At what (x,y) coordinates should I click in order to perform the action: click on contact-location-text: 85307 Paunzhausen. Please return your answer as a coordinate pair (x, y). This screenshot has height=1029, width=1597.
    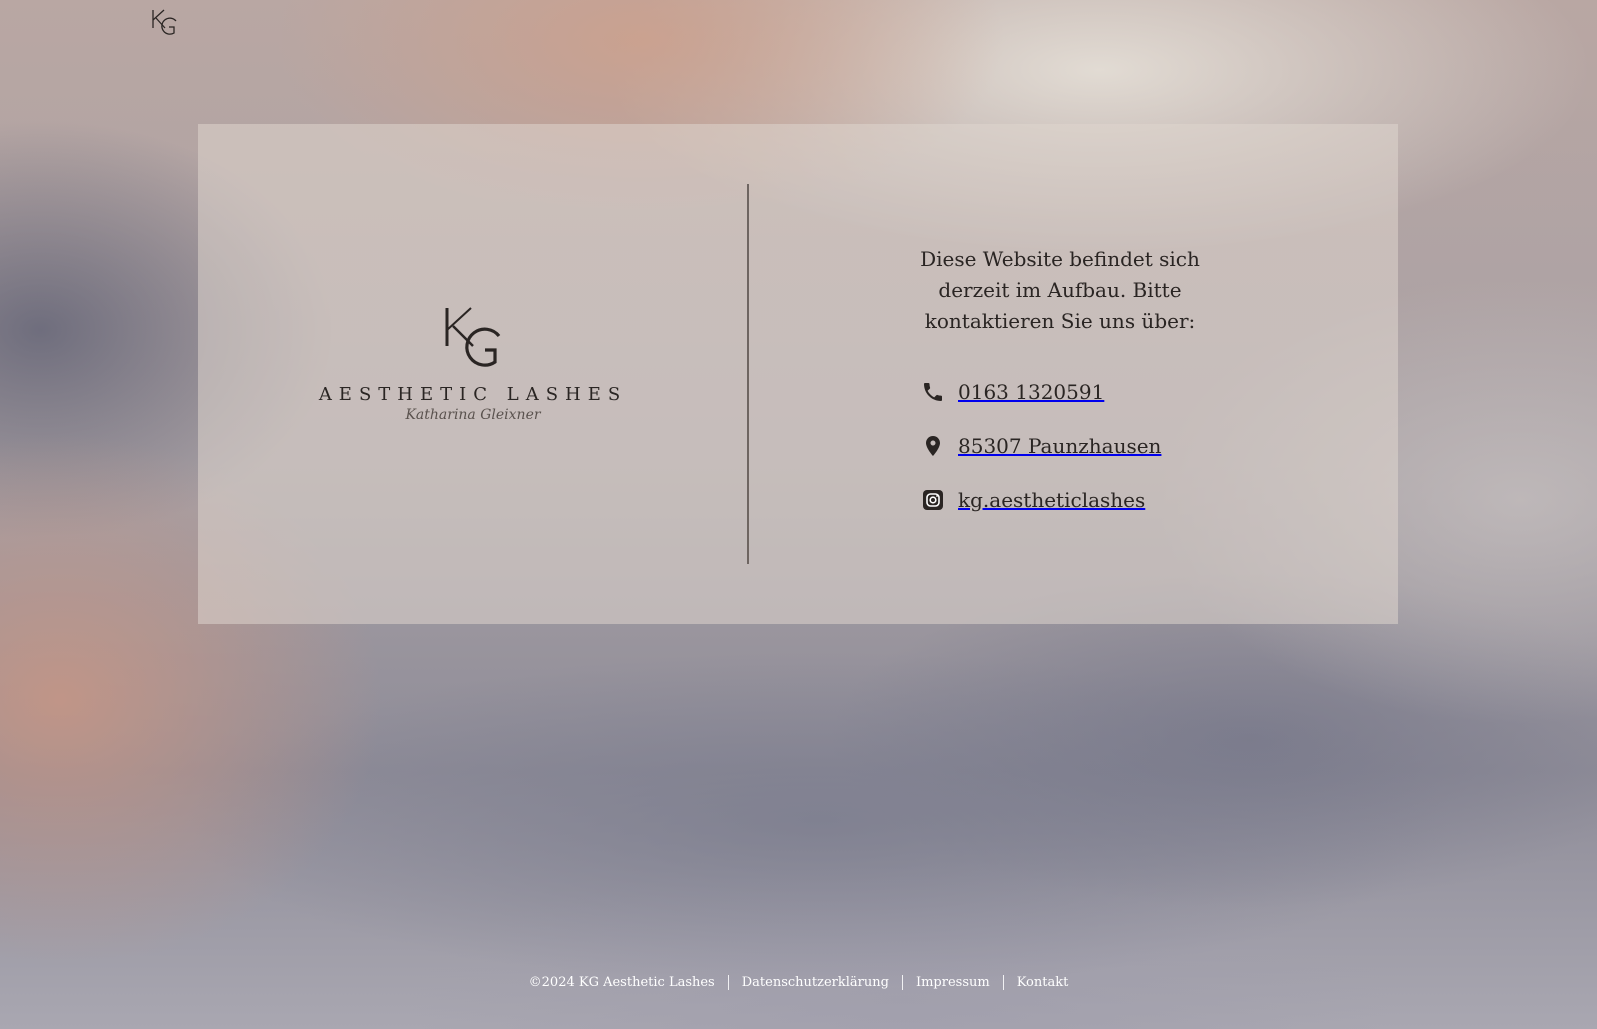
    Looking at the image, I should click on (1060, 446).